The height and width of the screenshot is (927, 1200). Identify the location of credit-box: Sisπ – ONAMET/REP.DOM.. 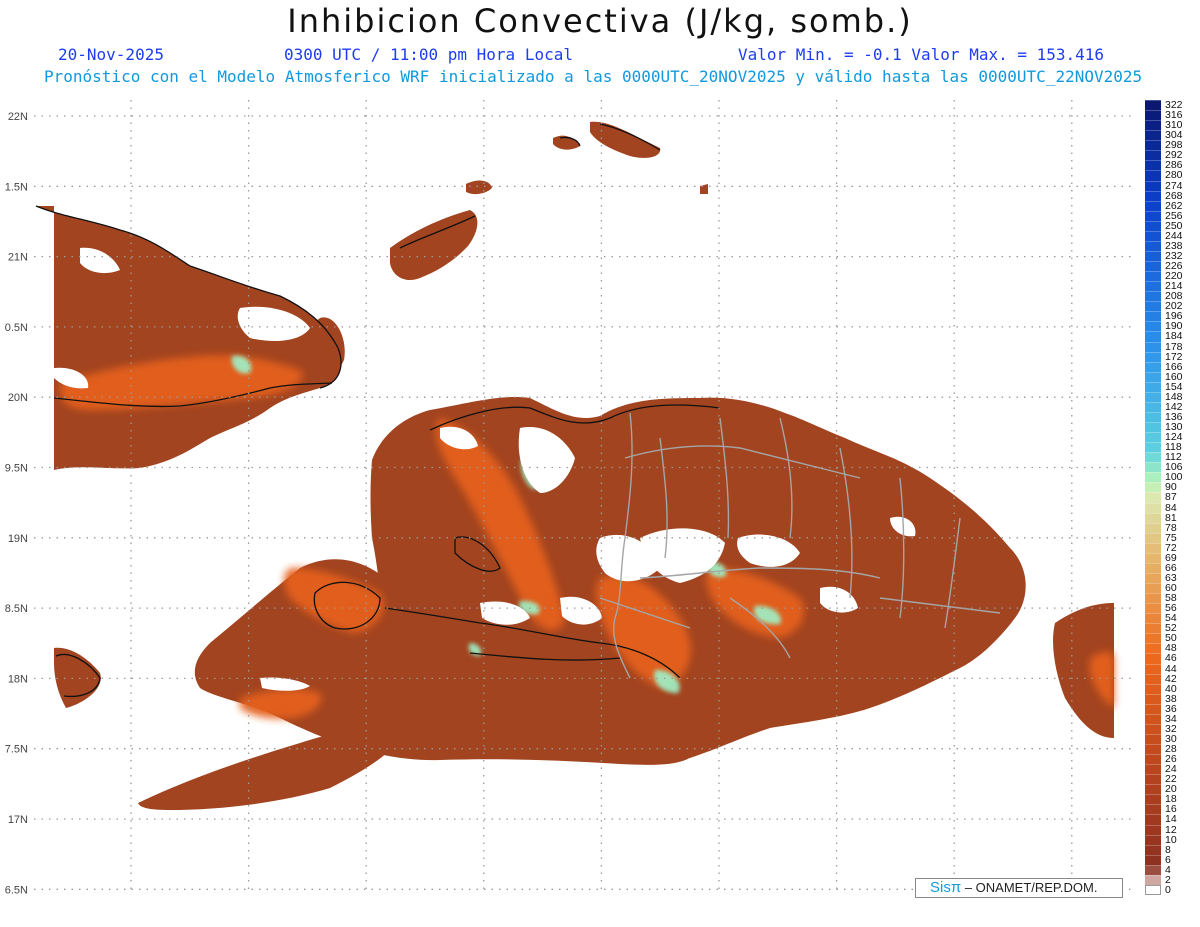
(1019, 888).